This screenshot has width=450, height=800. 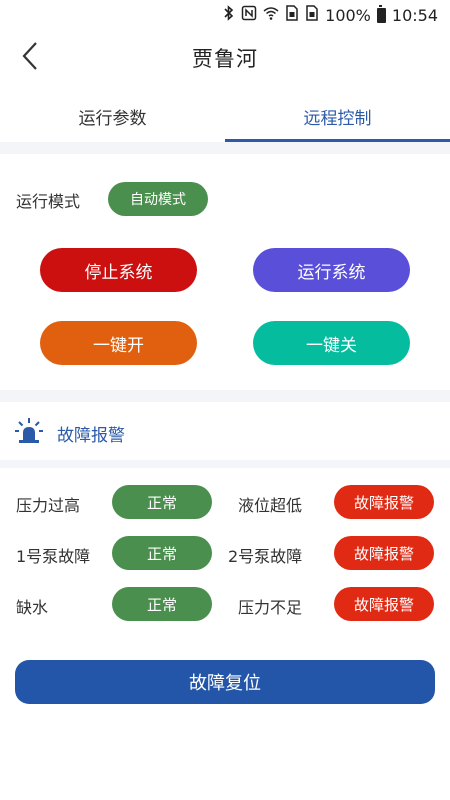 What do you see at coordinates (162, 604) in the screenshot?
I see `status-badge-water-shortage: 正常` at bounding box center [162, 604].